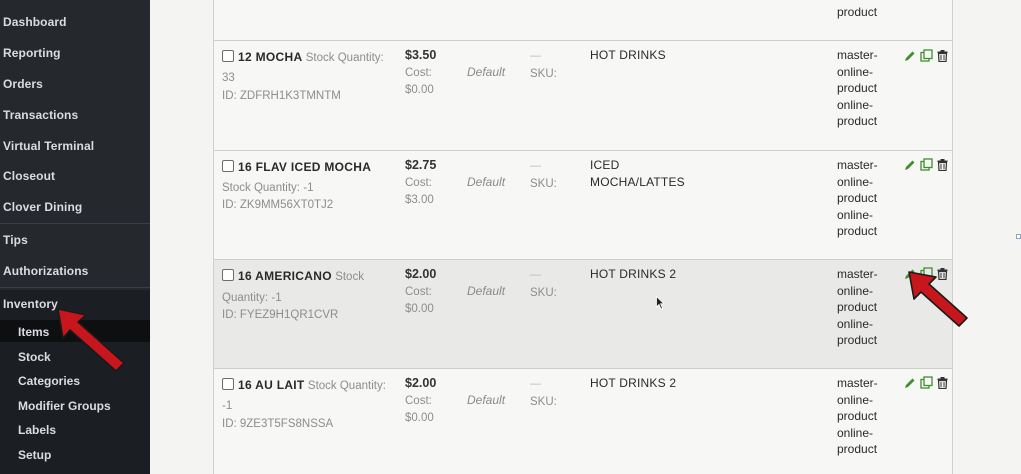 The width and height of the screenshot is (1021, 474). I want to click on row-tag: product, so click(857, 12).